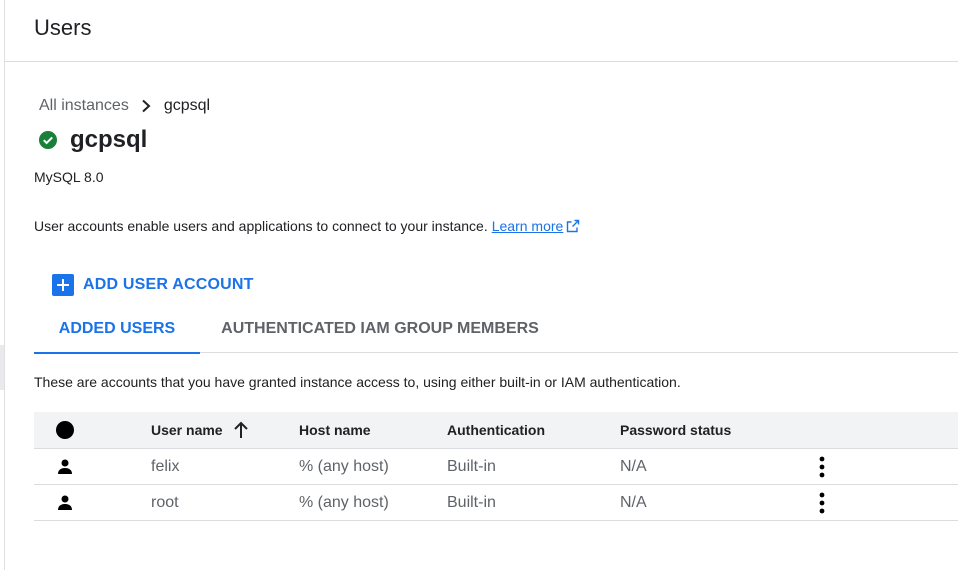  I want to click on column-header-authentication: Authentication, so click(496, 430).